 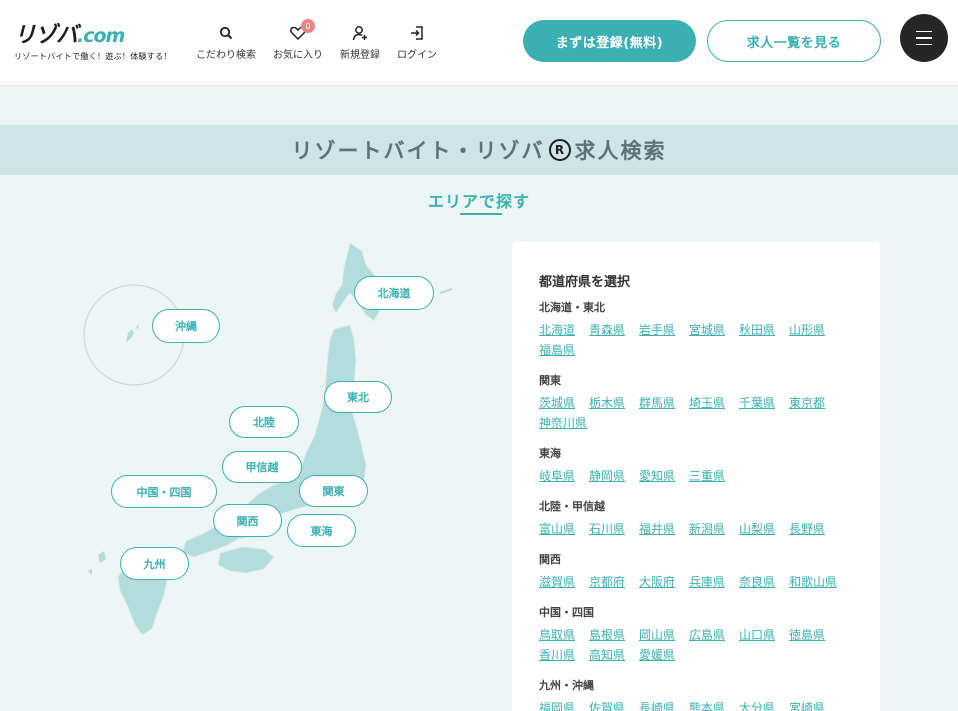 I want to click on prefecture-link: 神奈川県, so click(x=570, y=423).